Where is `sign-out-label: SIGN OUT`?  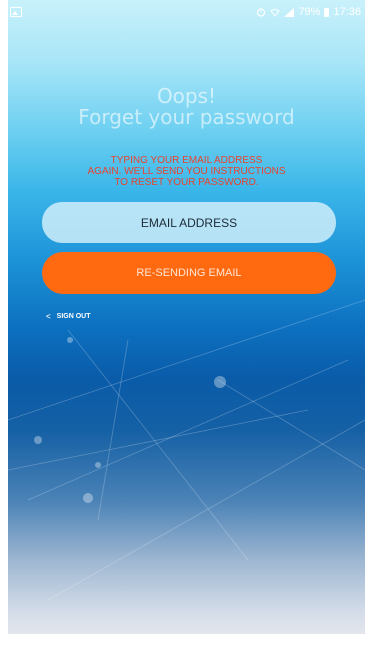
sign-out-label: SIGN OUT is located at coordinates (73, 316).